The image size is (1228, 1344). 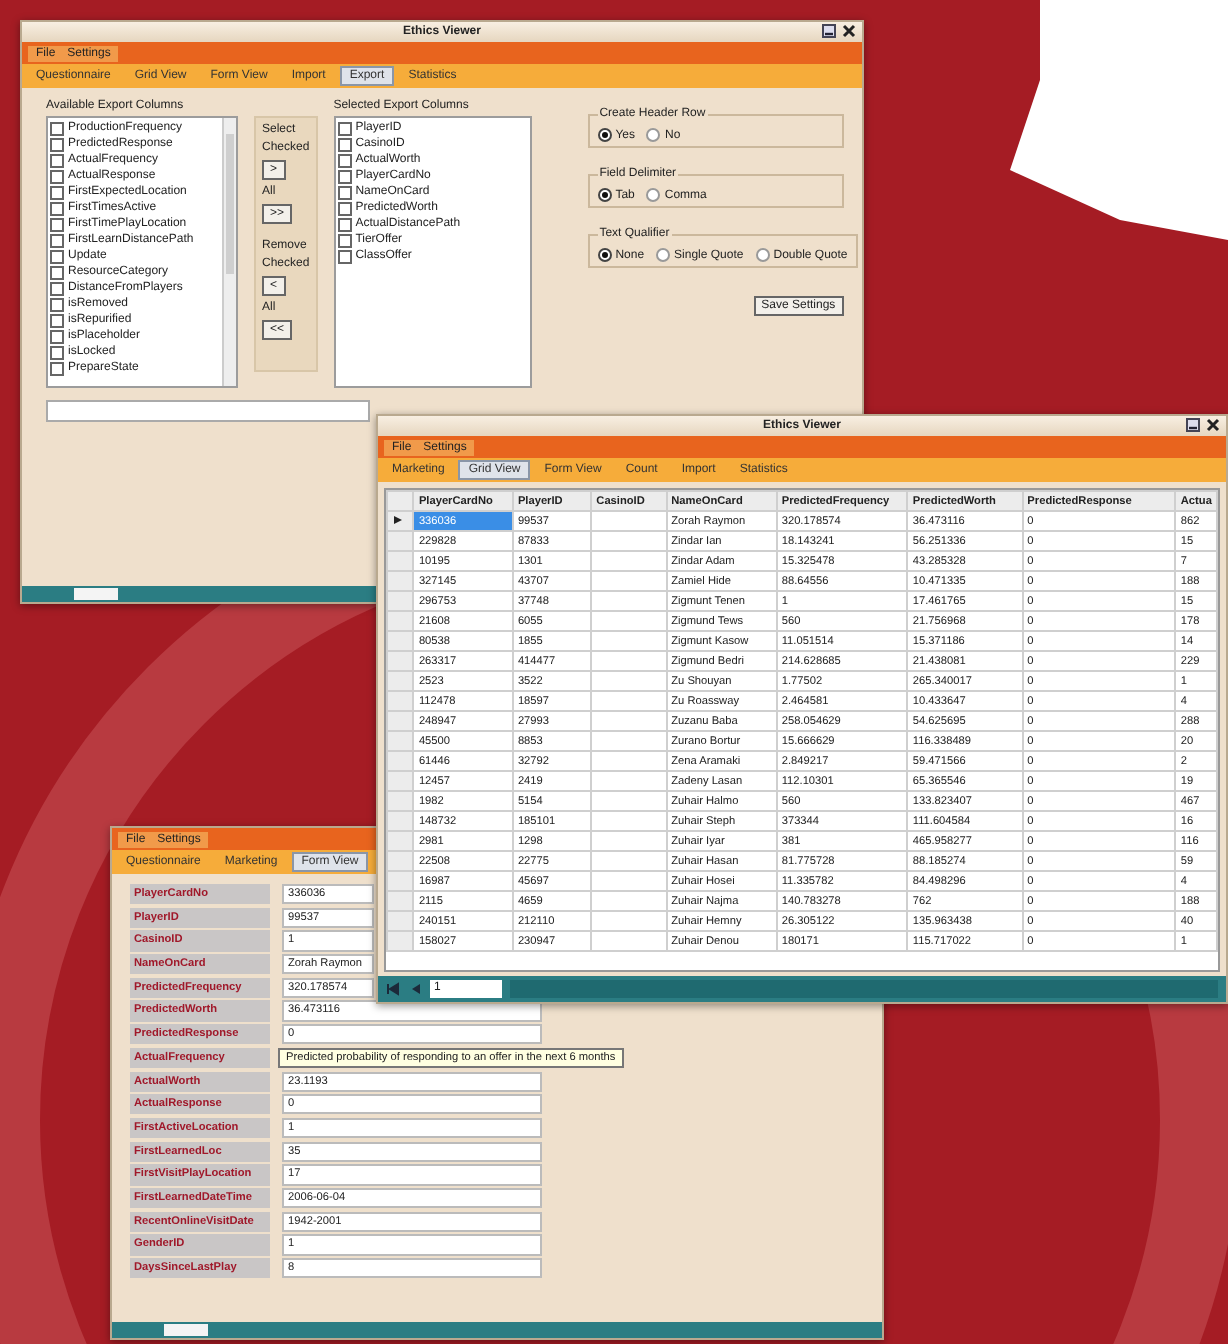 What do you see at coordinates (393, 989) in the screenshot?
I see `first-page-icon` at bounding box center [393, 989].